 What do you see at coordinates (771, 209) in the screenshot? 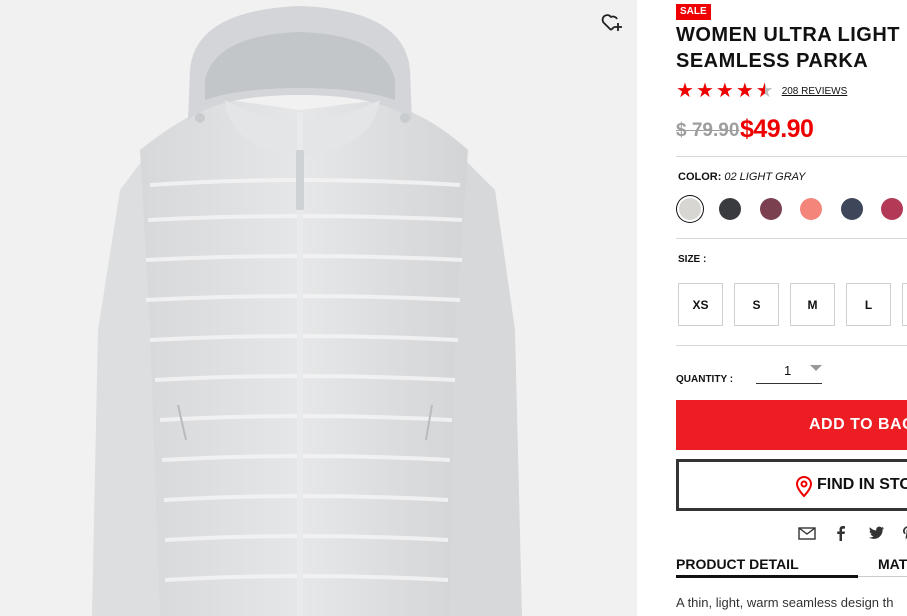
I see `color-swatch-wine` at bounding box center [771, 209].